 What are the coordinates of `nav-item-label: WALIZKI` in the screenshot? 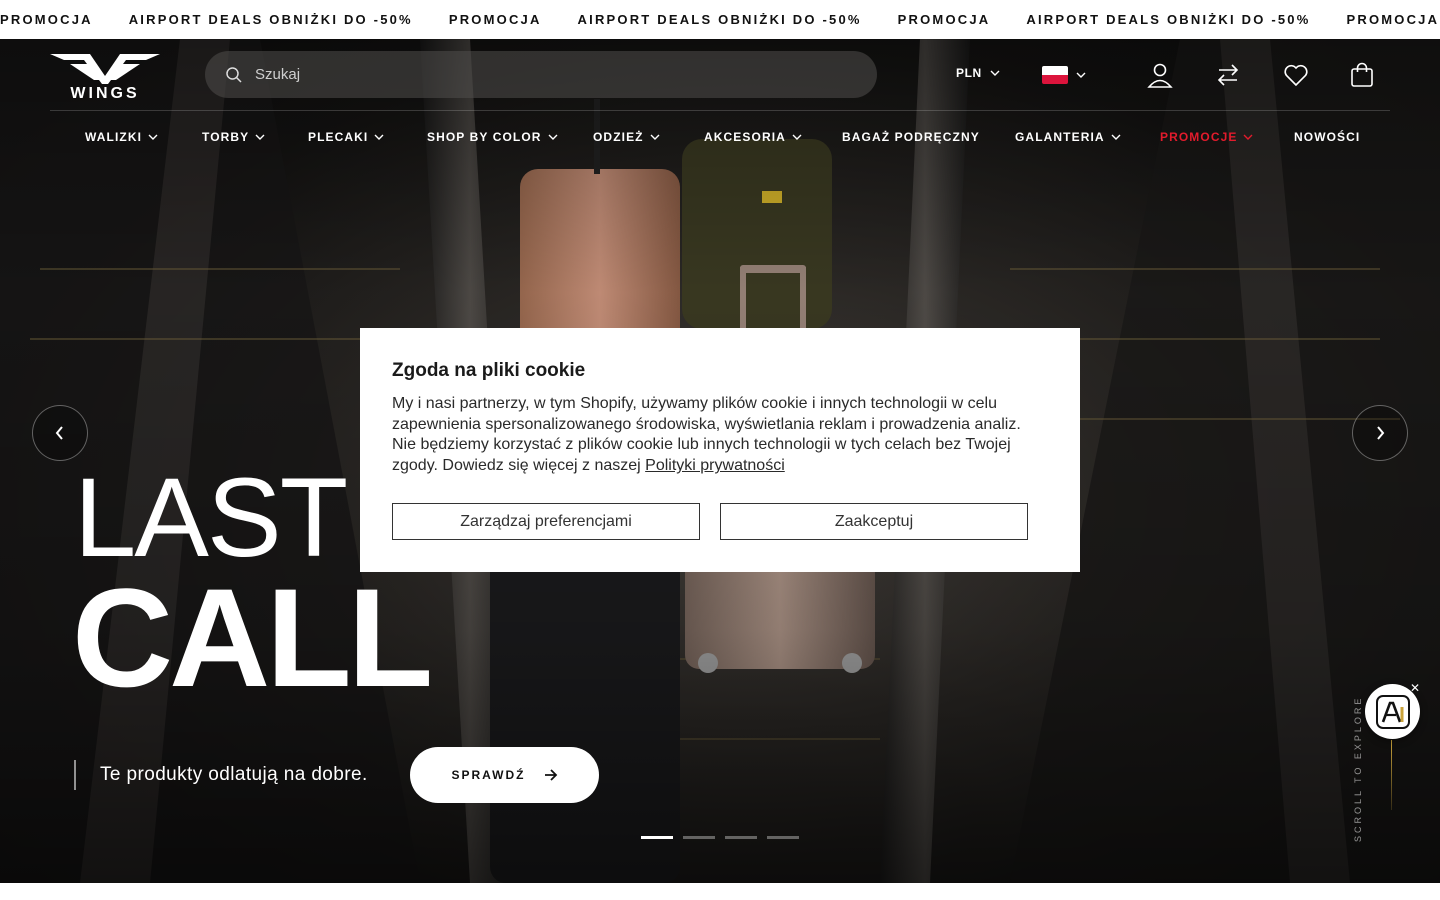 It's located at (114, 137).